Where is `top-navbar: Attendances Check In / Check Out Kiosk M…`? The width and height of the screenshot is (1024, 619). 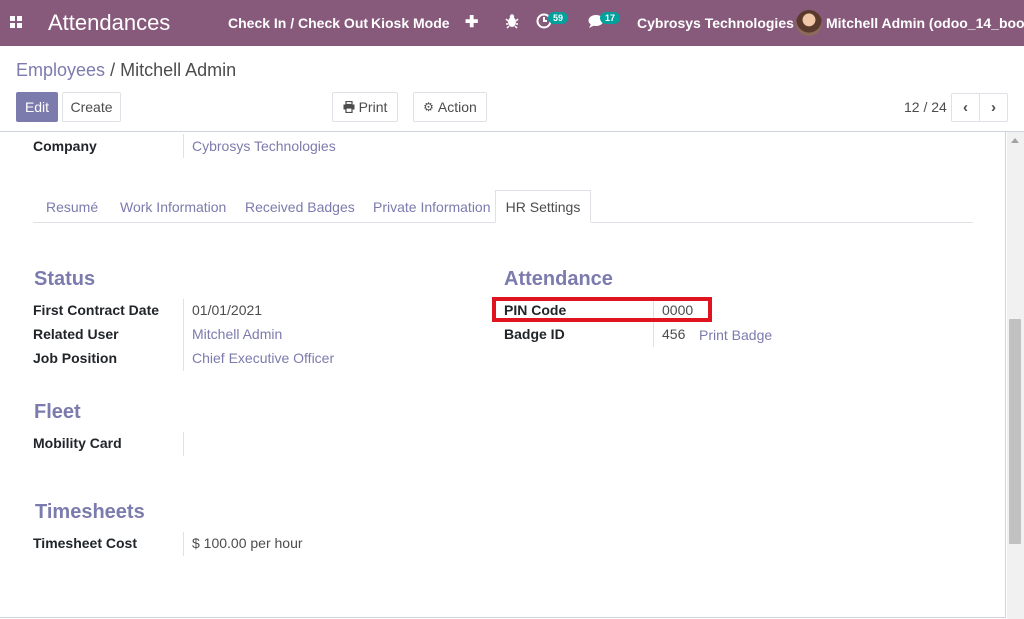
top-navbar: Attendances Check In / Check Out Kiosk M… is located at coordinates (512, 23).